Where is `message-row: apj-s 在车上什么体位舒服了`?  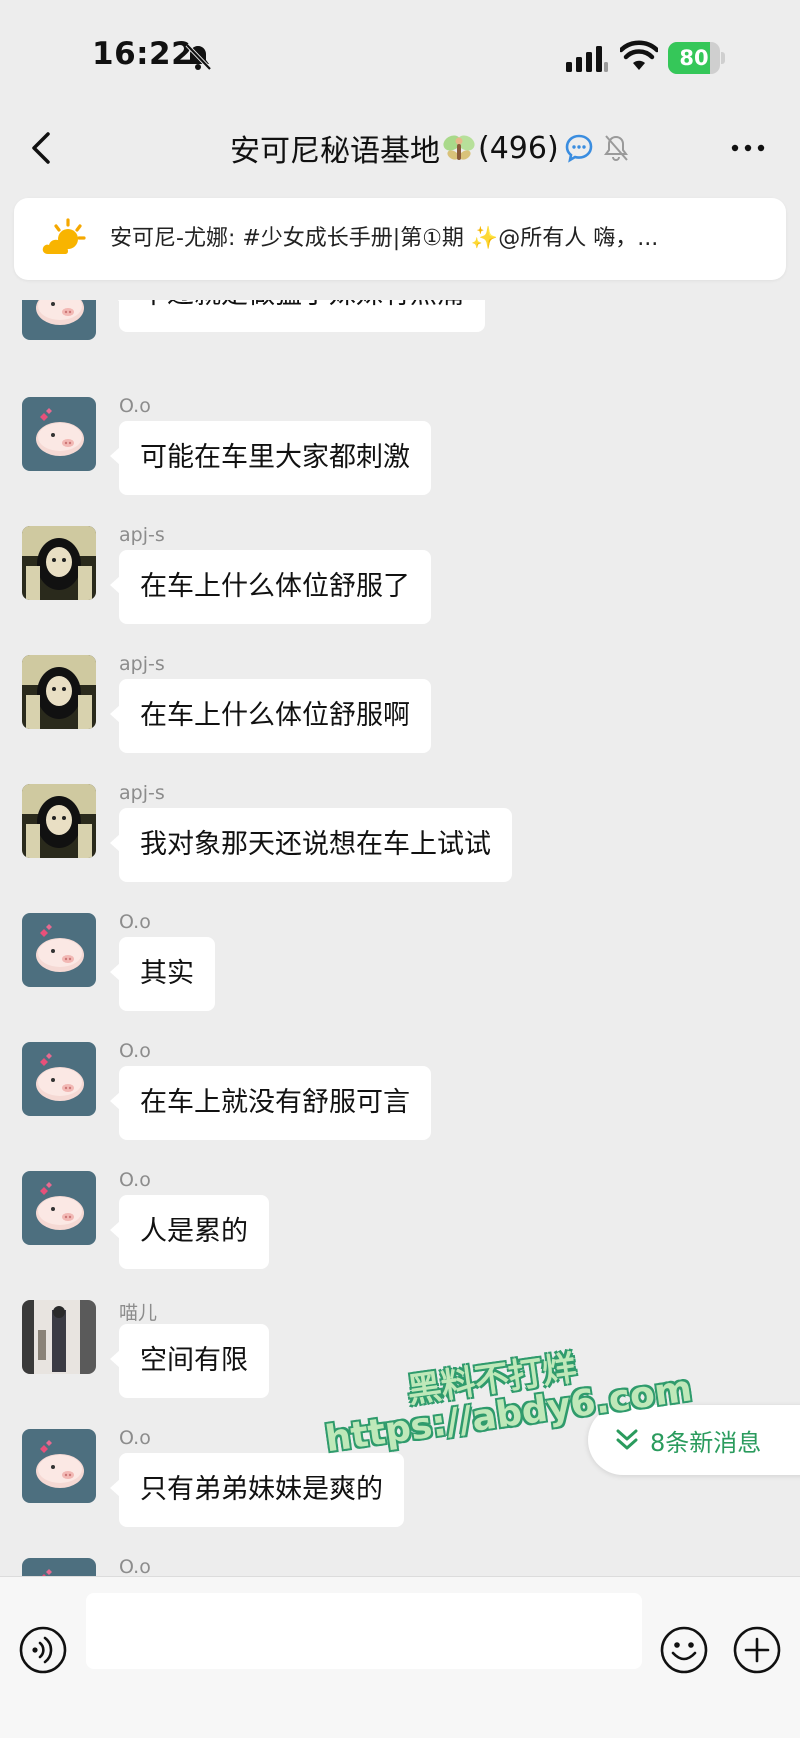 message-row: apj-s 在车上什么体位舒服了 is located at coordinates (400, 588).